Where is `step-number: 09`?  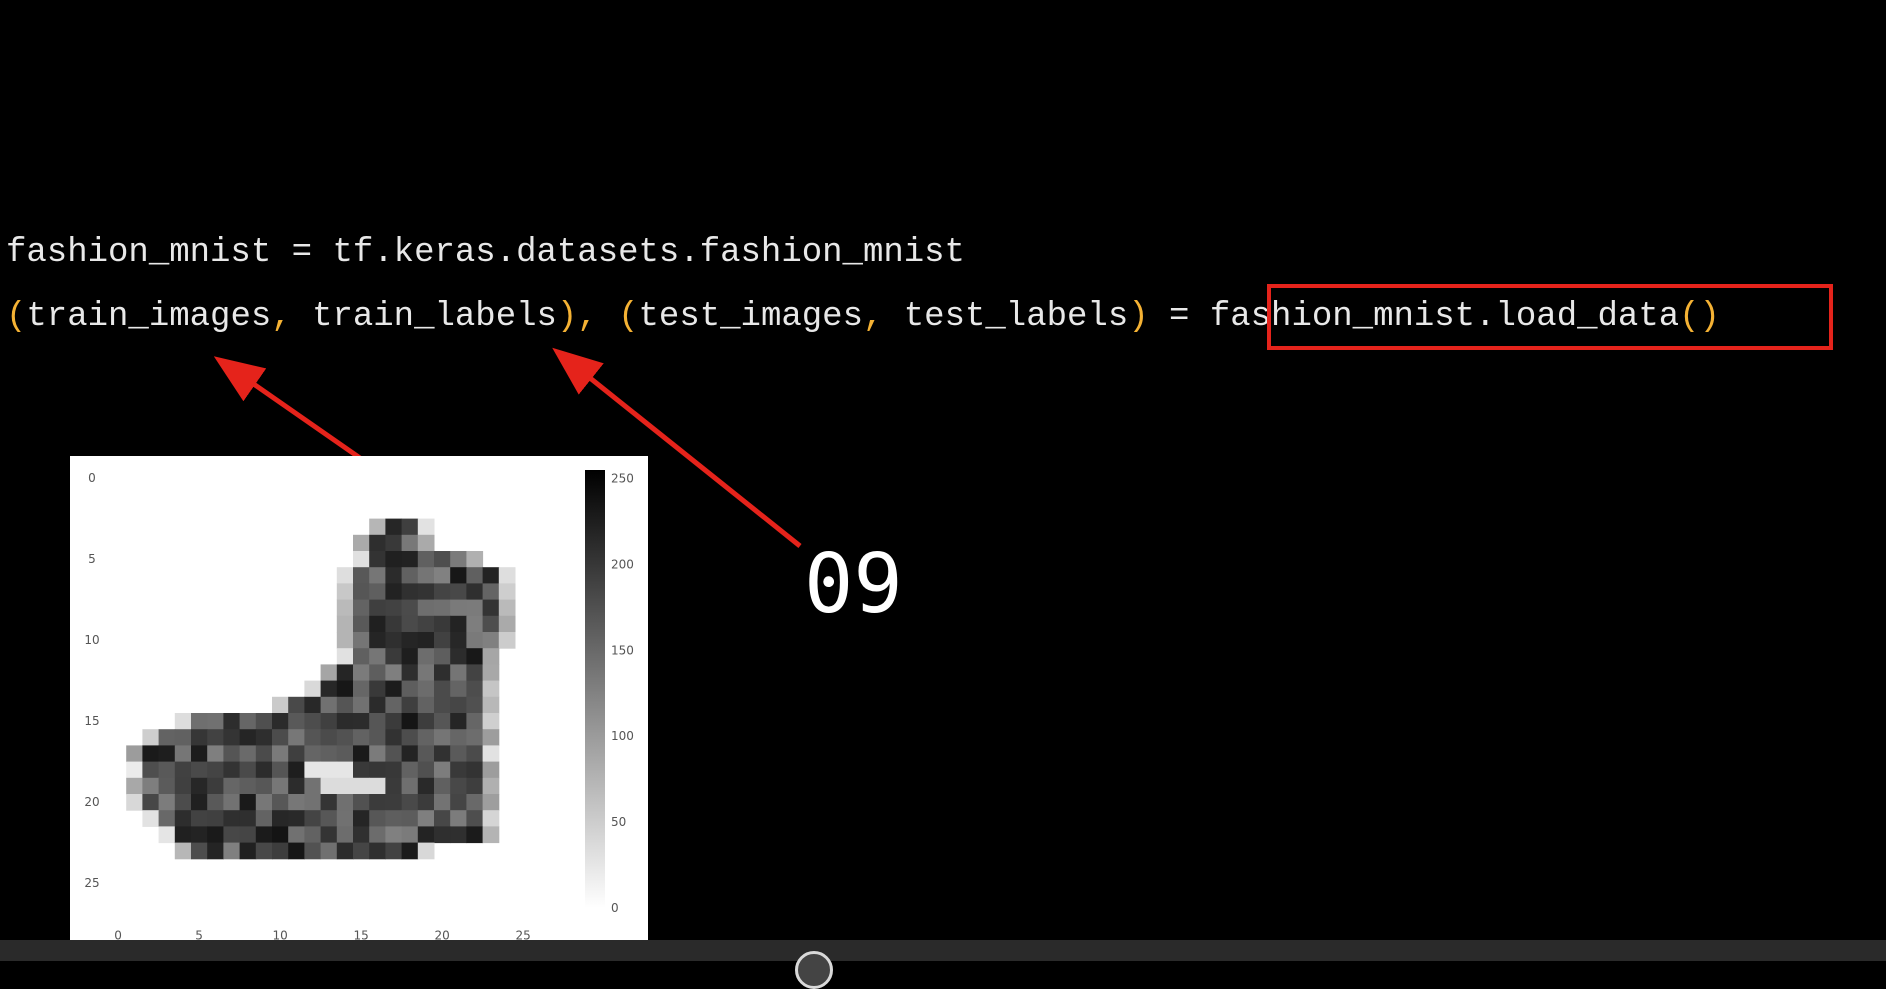 step-number: 09 is located at coordinates (853, 584).